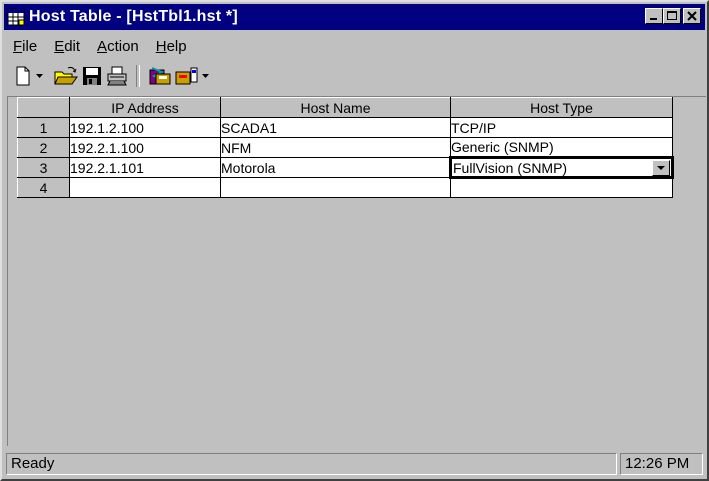  Describe the element at coordinates (145, 127) in the screenshot. I see `ip-address-cell: 192.1.2.100` at that location.